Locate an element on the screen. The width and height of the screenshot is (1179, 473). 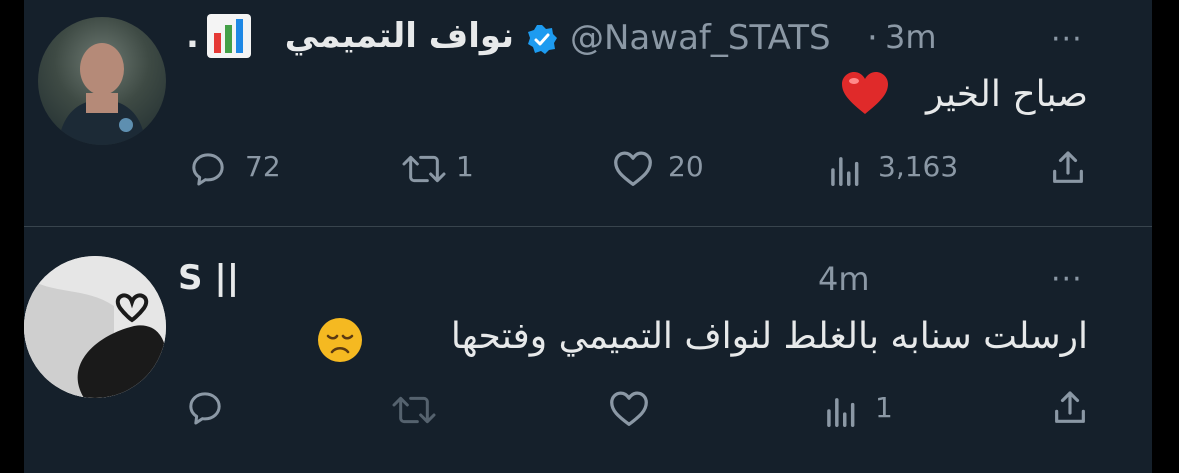
tweet-divider is located at coordinates (588, 226).